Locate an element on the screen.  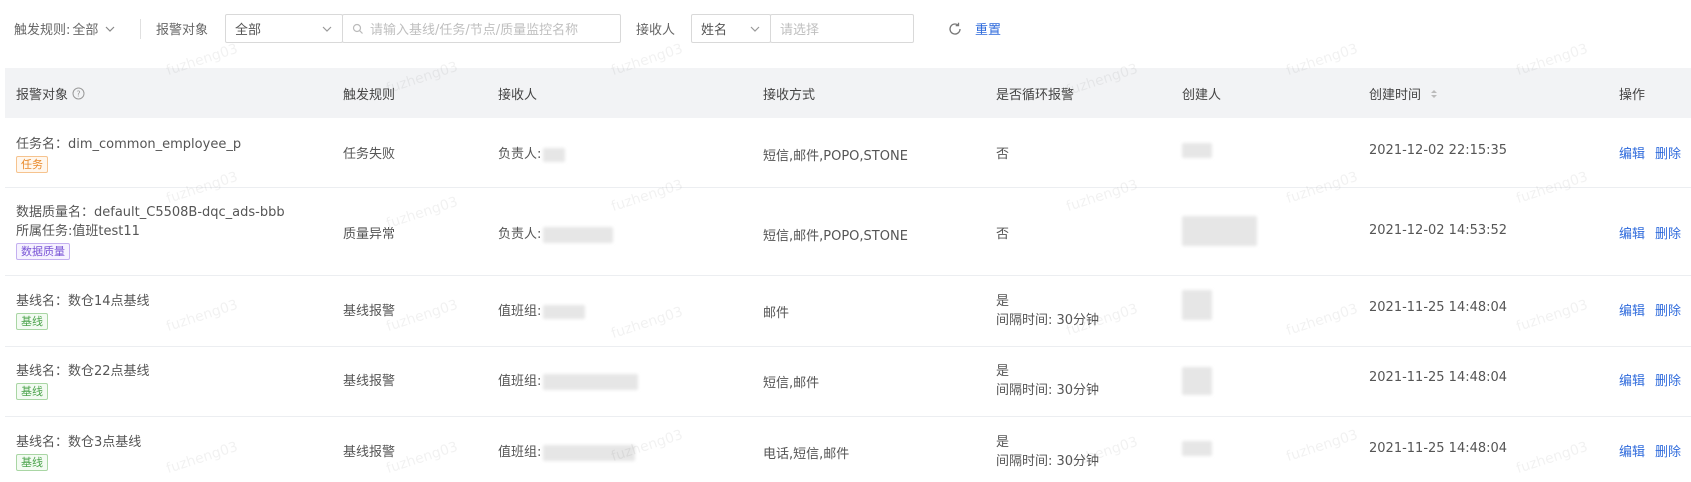
header-created-at: 创建时间 is located at coordinates (1404, 93).